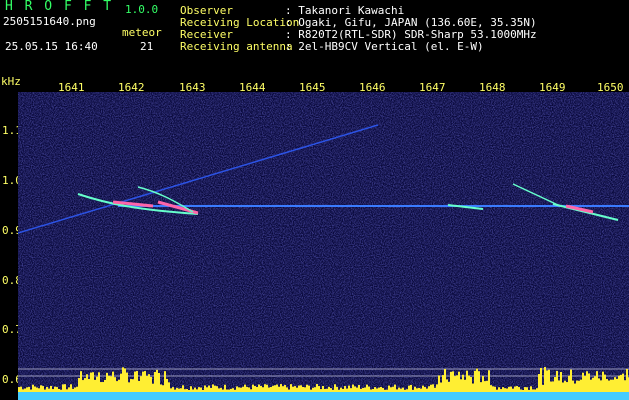 Image resolution: width=629 pixels, height=400 pixels. I want to click on meteor-count: 21, so click(147, 46).